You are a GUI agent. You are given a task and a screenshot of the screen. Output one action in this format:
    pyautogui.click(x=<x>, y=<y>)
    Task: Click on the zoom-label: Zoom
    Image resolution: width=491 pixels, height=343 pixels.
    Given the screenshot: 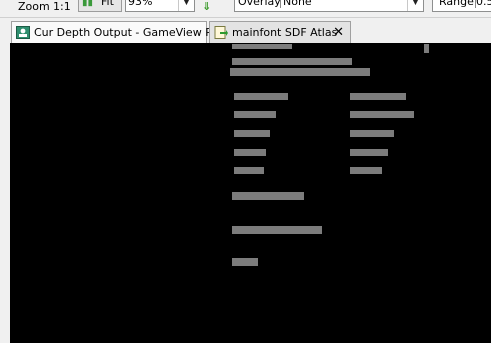 What is the action you would take?
    pyautogui.click(x=34, y=6)
    